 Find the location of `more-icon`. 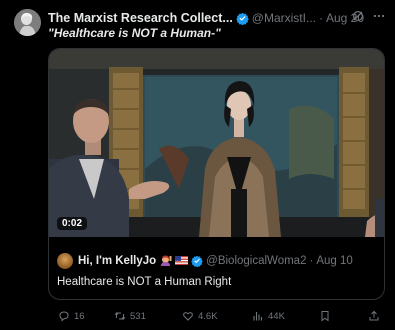

more-icon is located at coordinates (379, 16).